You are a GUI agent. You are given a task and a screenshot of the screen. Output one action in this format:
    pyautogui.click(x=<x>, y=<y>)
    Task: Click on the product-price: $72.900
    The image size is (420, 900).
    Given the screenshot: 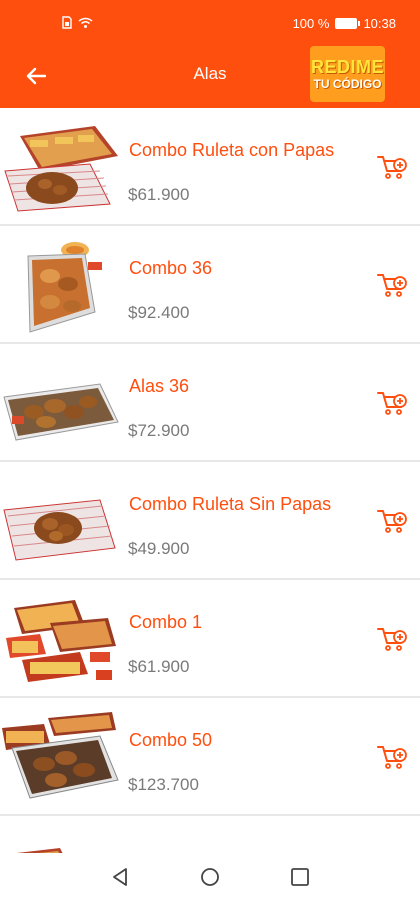 What is the action you would take?
    pyautogui.click(x=159, y=430)
    